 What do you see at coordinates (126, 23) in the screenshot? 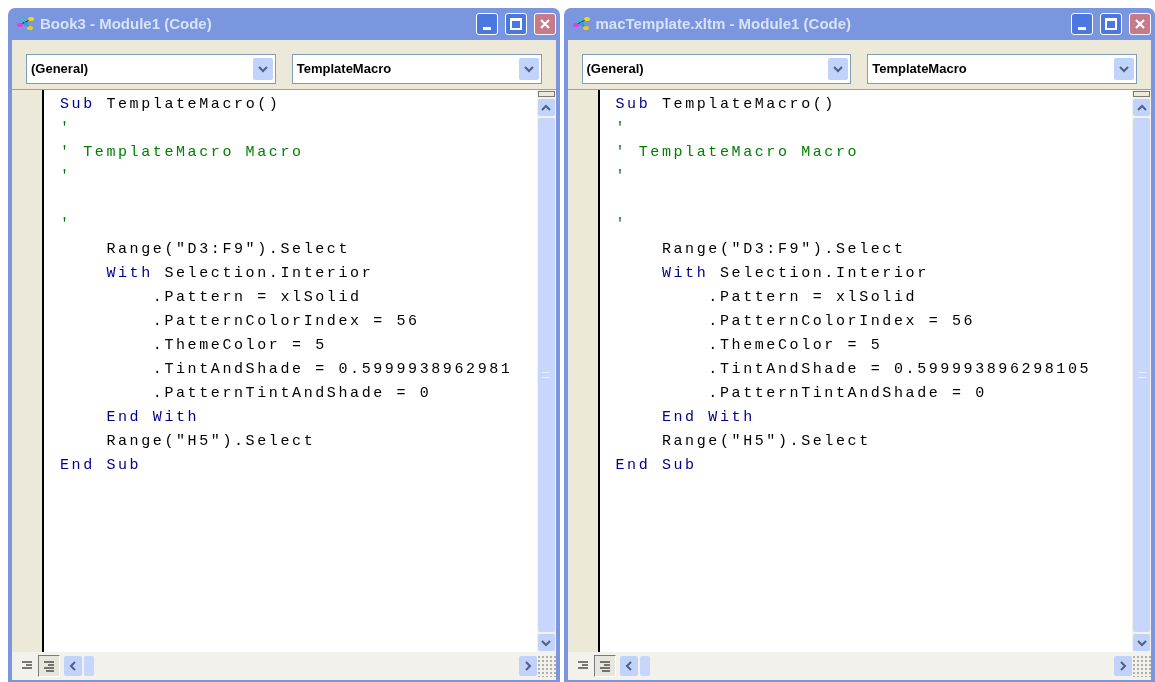
I see `window-title: Book3 - Module1 (Code)` at bounding box center [126, 23].